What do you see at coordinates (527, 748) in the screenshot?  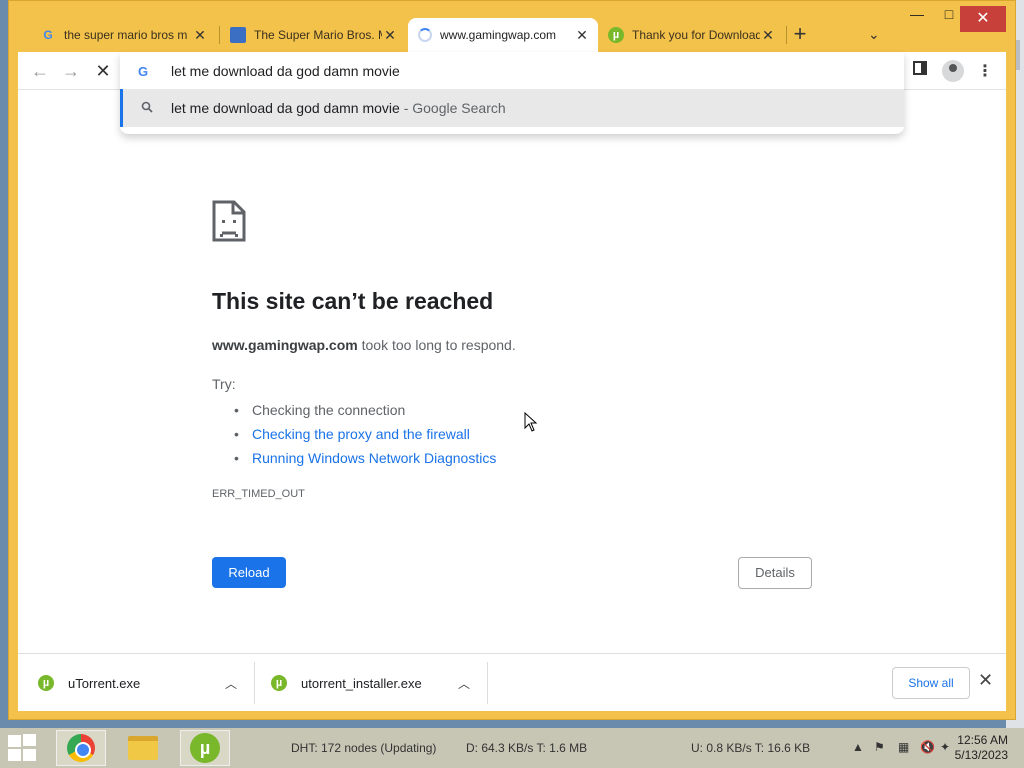 I see `download-speed: D: 64.3 KB/s T: 1.6 MB` at bounding box center [527, 748].